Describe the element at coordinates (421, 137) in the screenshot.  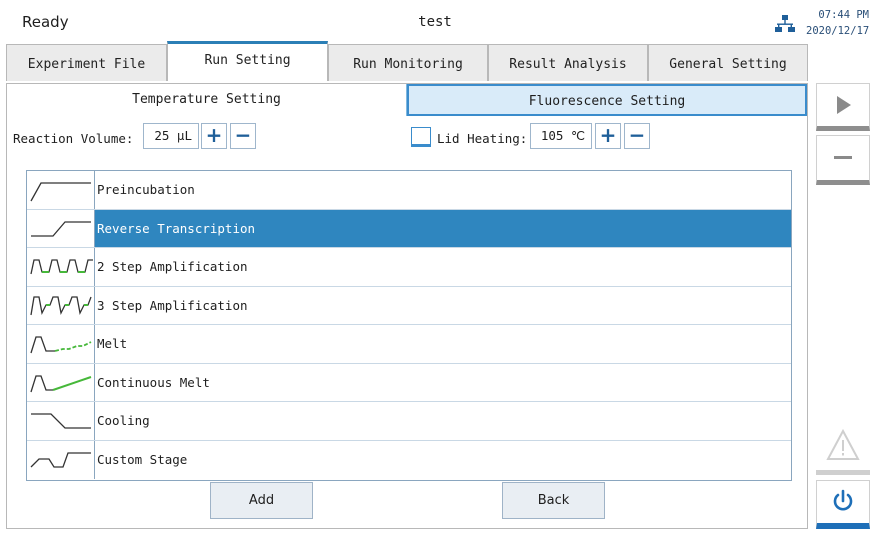
I see `lid-heating-checkbox` at that location.